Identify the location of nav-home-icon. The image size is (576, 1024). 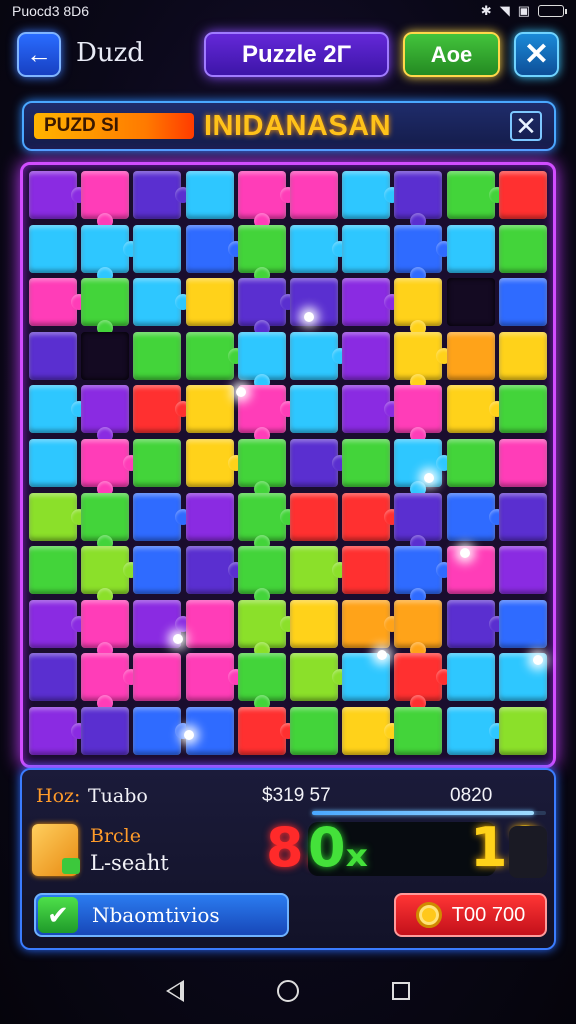
(287, 991).